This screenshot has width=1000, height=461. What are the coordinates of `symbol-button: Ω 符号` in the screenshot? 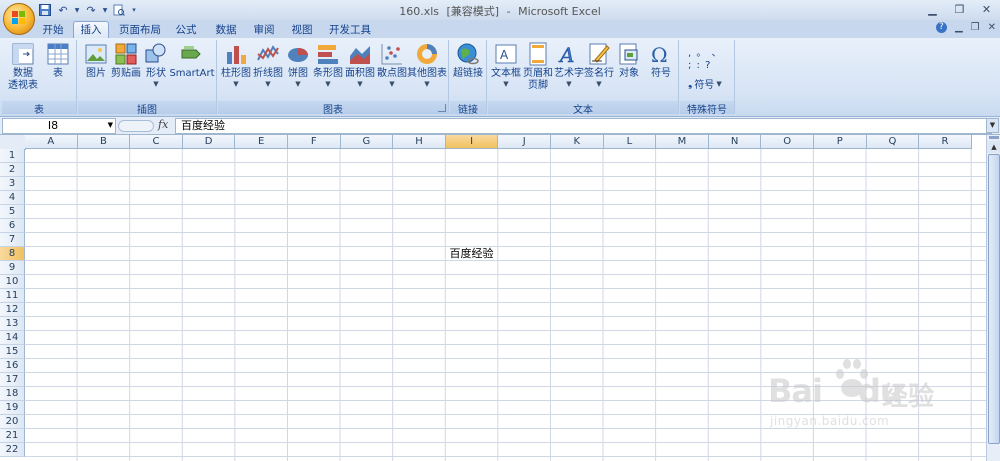 It's located at (661, 61).